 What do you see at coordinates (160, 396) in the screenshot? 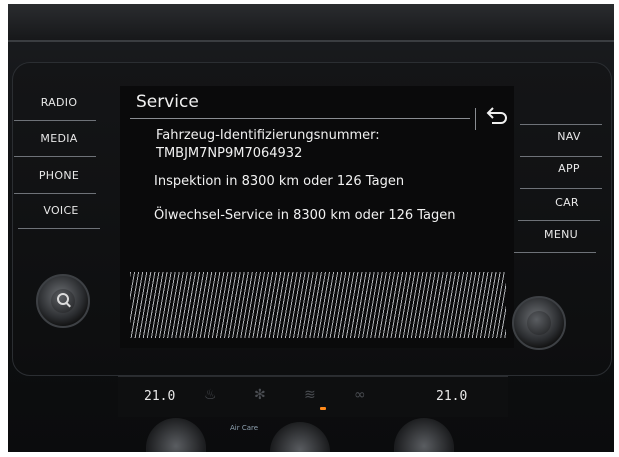
I see `left-temperature: 21.0` at bounding box center [160, 396].